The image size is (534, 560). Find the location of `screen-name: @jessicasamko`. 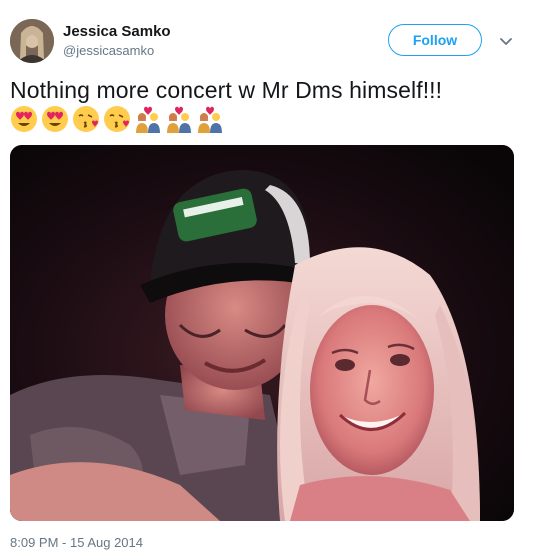

screen-name: @jessicasamko is located at coordinates (108, 50).